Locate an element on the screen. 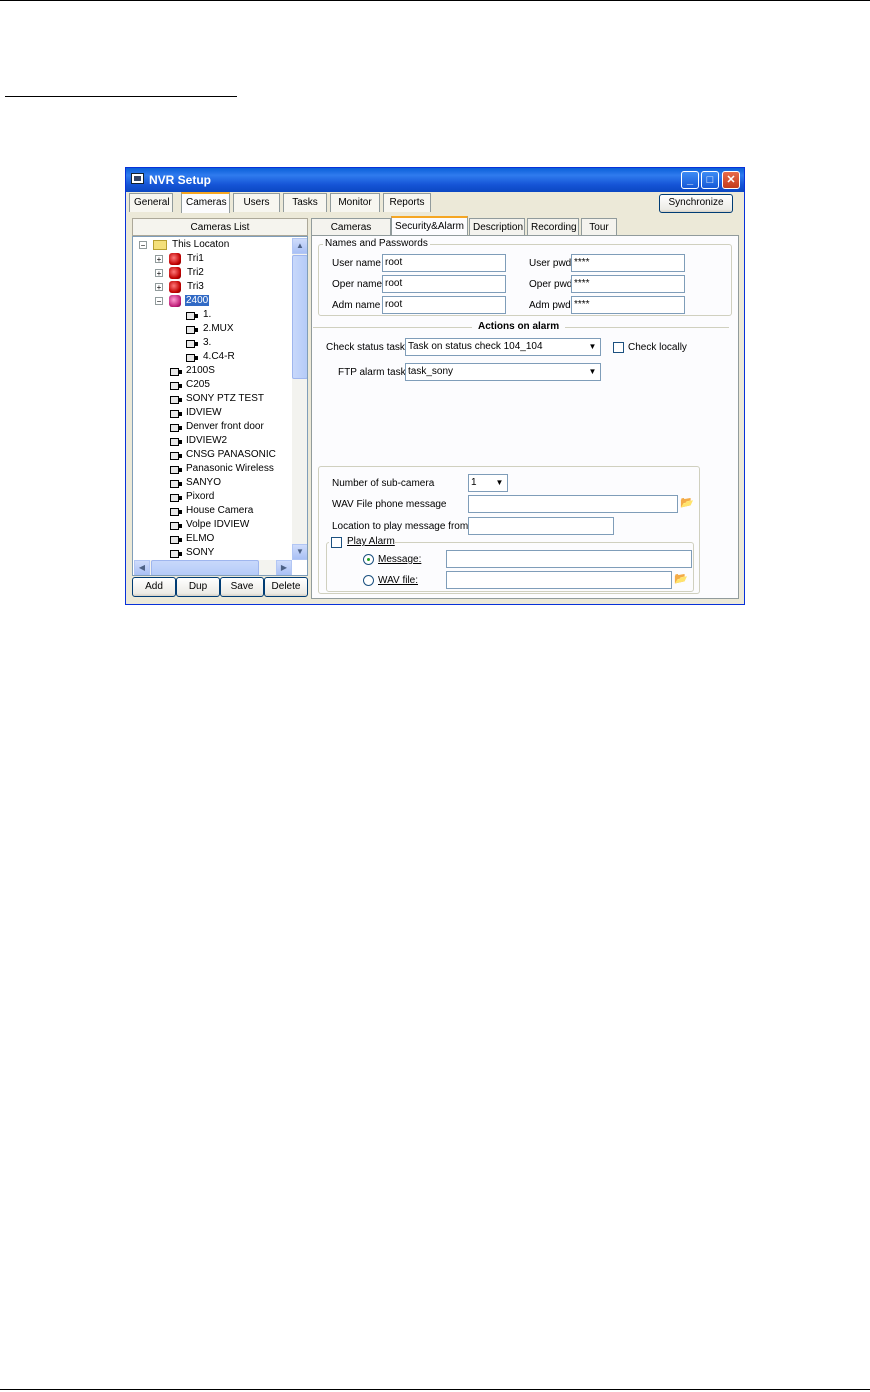  tree-item: Tri1 is located at coordinates (195, 259).